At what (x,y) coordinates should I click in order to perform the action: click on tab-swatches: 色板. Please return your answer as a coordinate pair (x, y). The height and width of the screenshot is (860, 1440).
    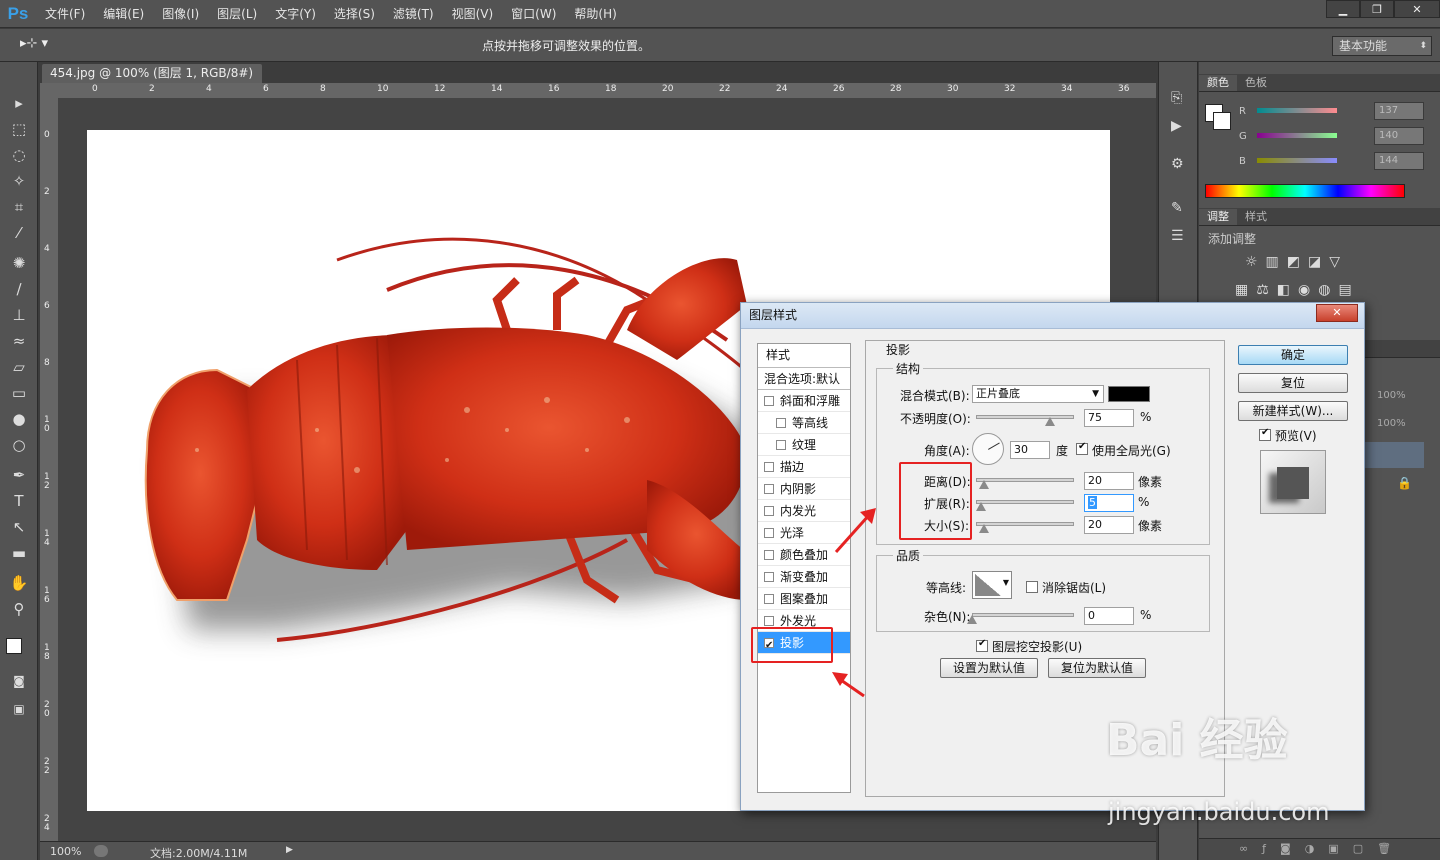
    Looking at the image, I should click on (1256, 83).